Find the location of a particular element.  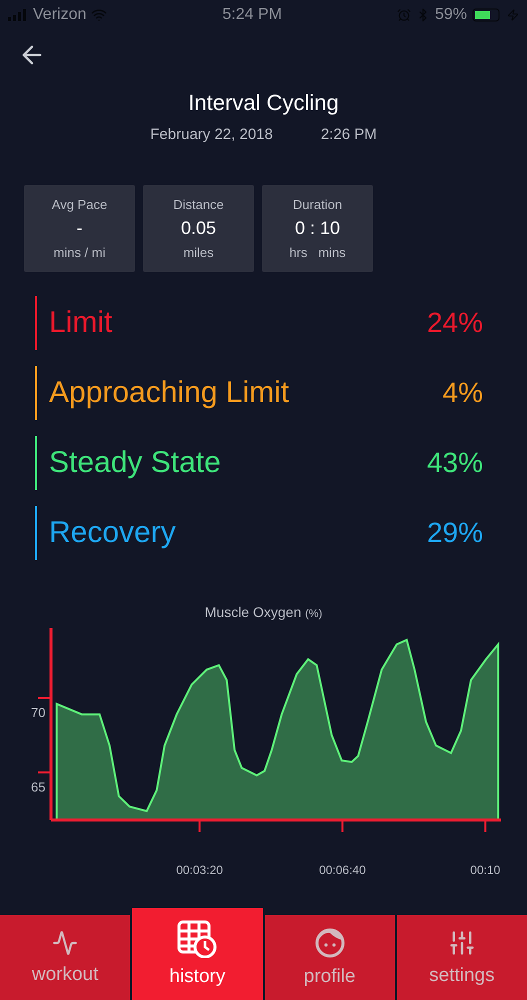

tab-button: profile is located at coordinates (329, 957).